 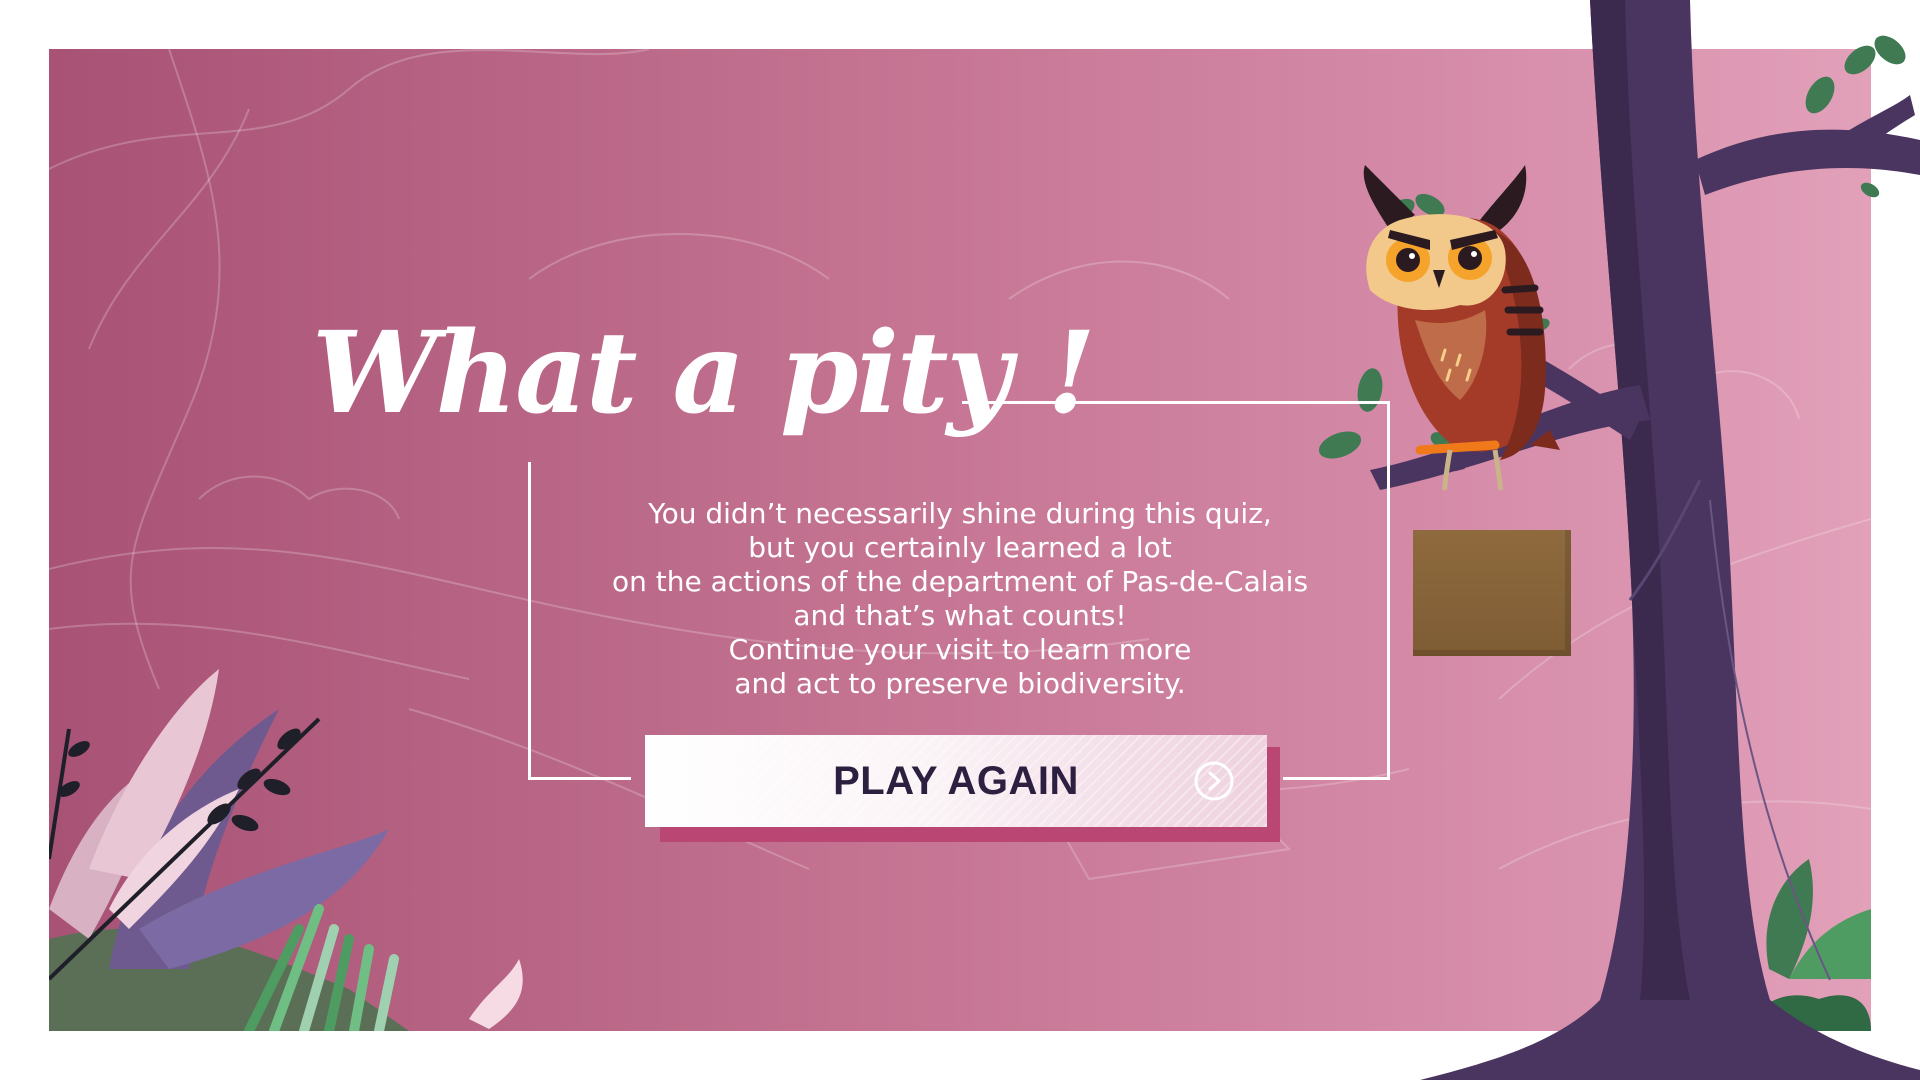 What do you see at coordinates (704, 373) in the screenshot?
I see `page-title: What a pity !` at bounding box center [704, 373].